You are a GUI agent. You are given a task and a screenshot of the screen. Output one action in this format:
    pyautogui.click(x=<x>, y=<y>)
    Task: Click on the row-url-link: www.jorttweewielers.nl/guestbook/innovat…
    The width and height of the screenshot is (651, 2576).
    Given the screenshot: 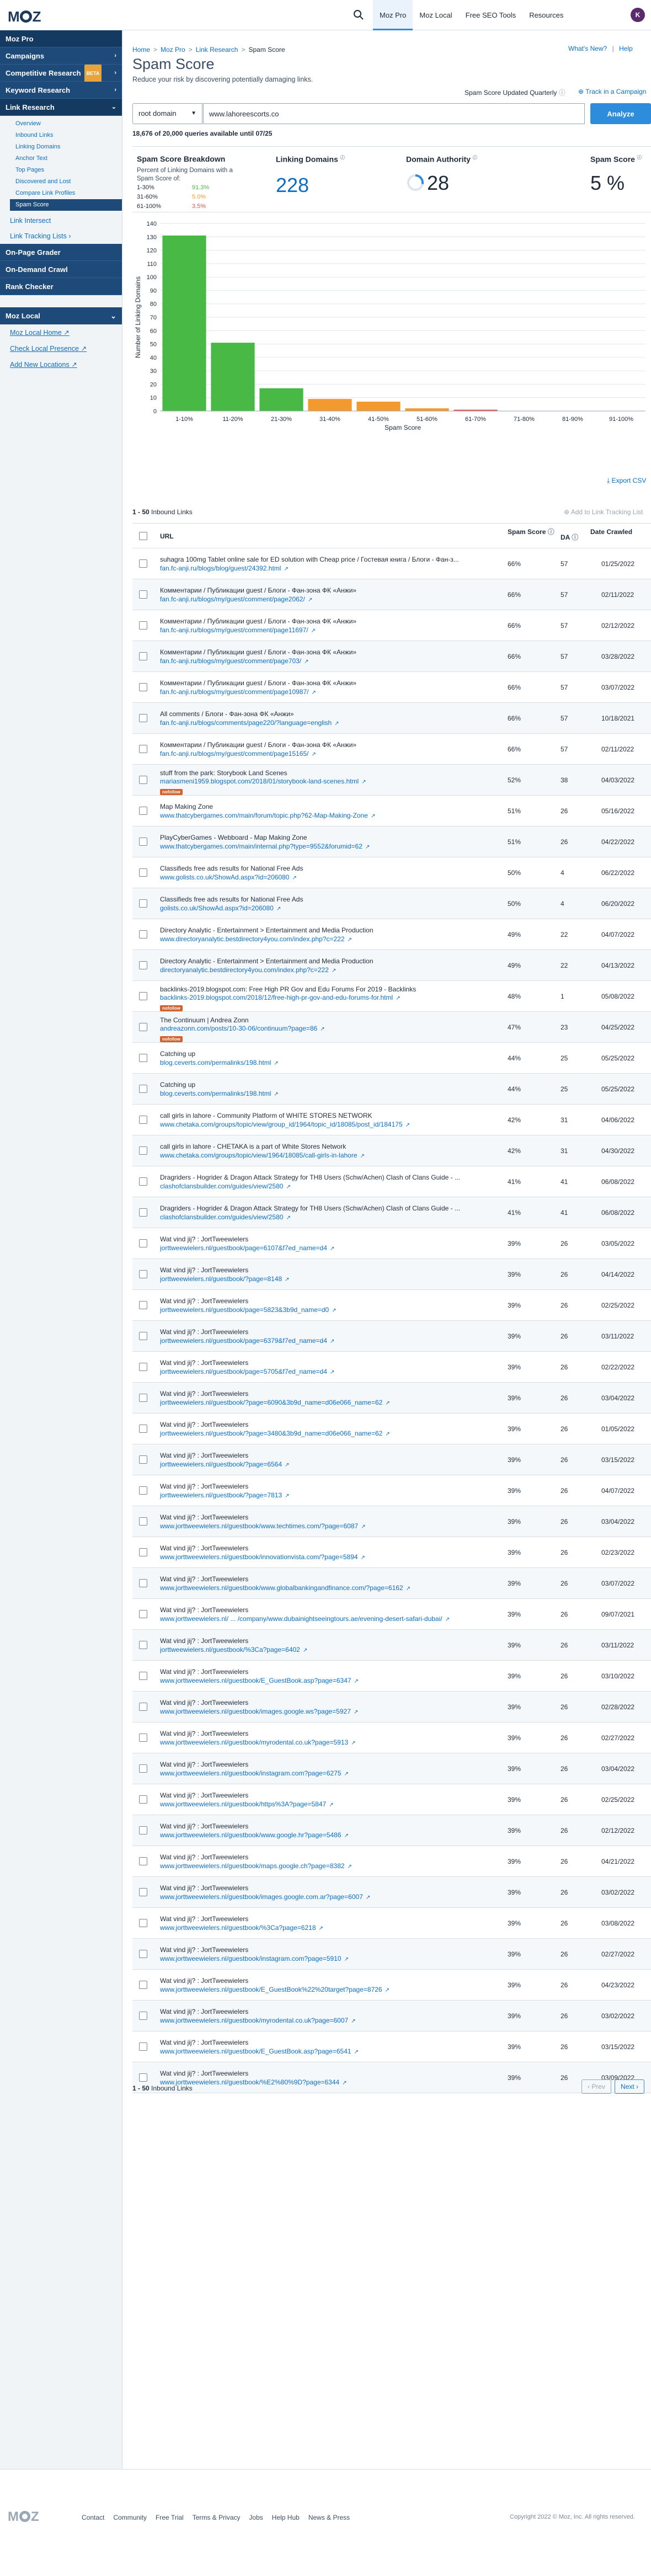 What is the action you would take?
    pyautogui.click(x=331, y=1557)
    